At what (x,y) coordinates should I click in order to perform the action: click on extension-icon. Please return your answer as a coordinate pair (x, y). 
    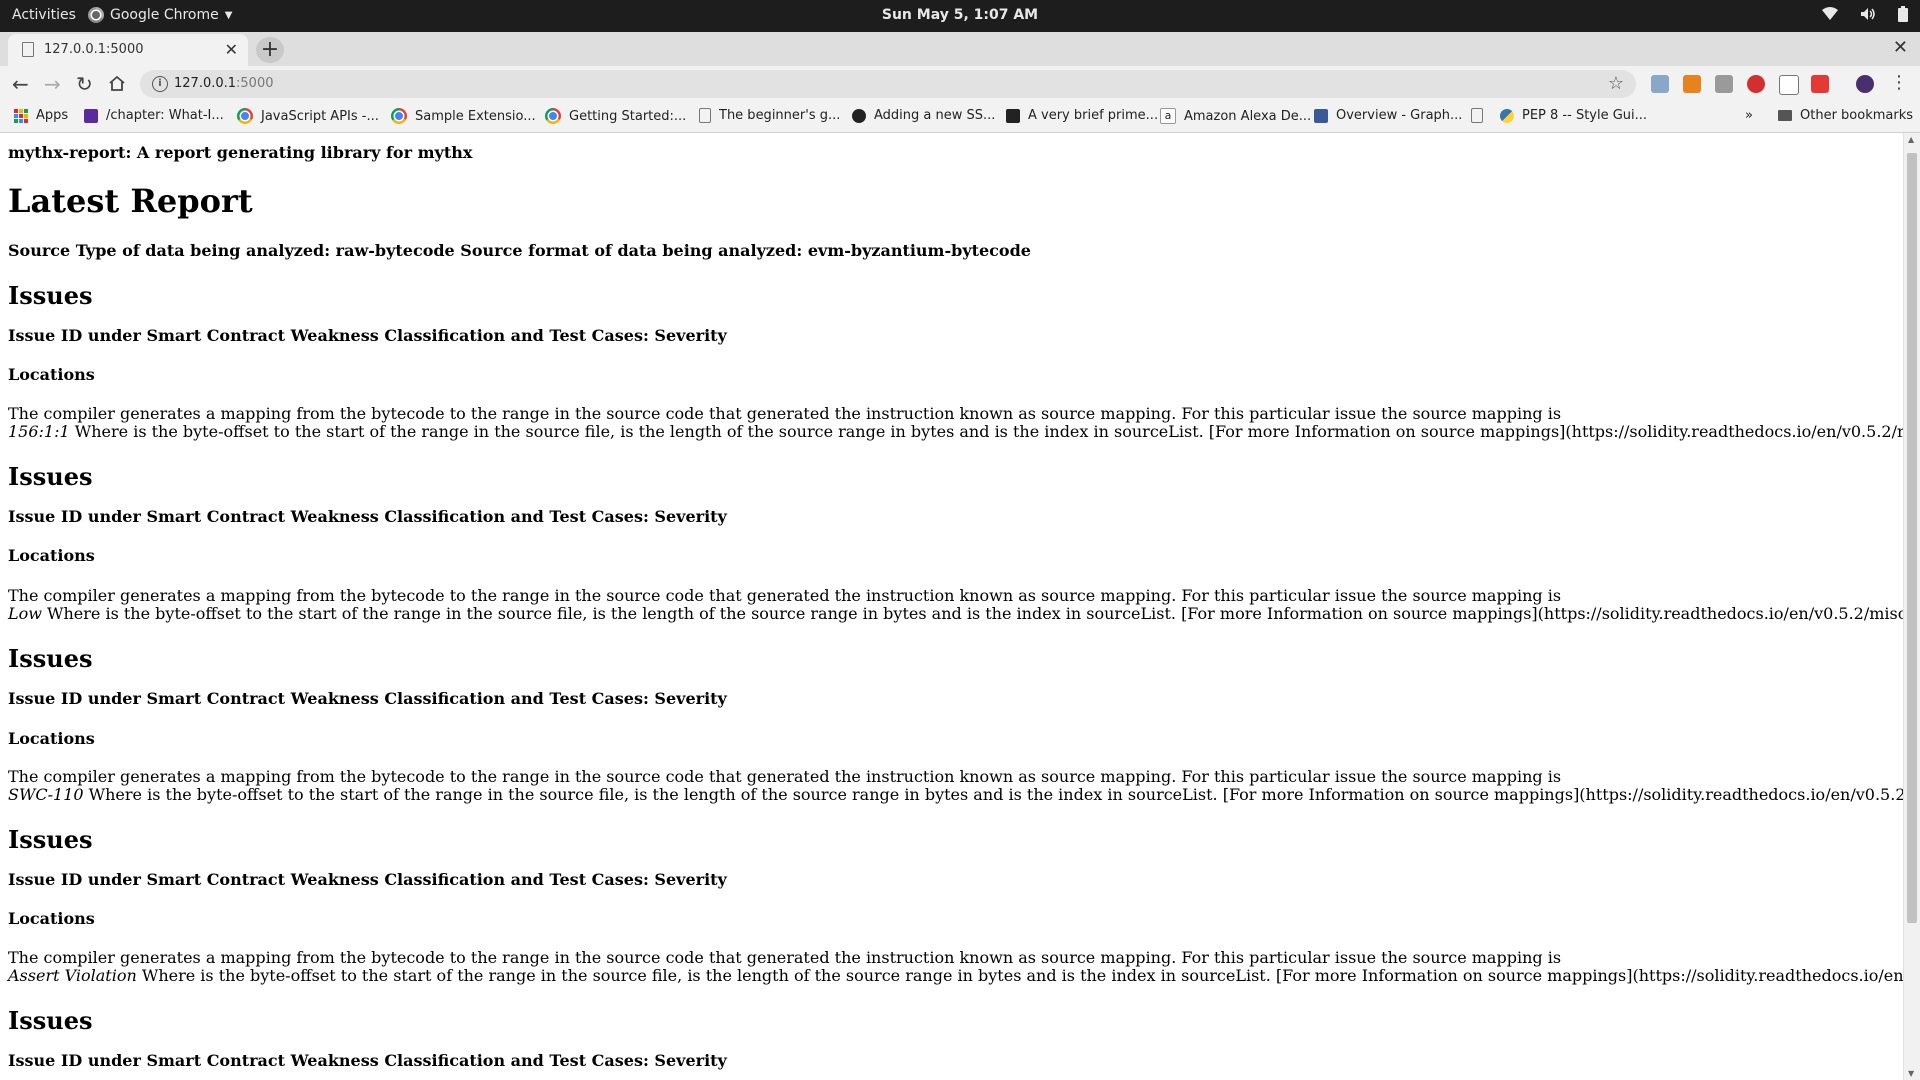
    Looking at the image, I should click on (1789, 85).